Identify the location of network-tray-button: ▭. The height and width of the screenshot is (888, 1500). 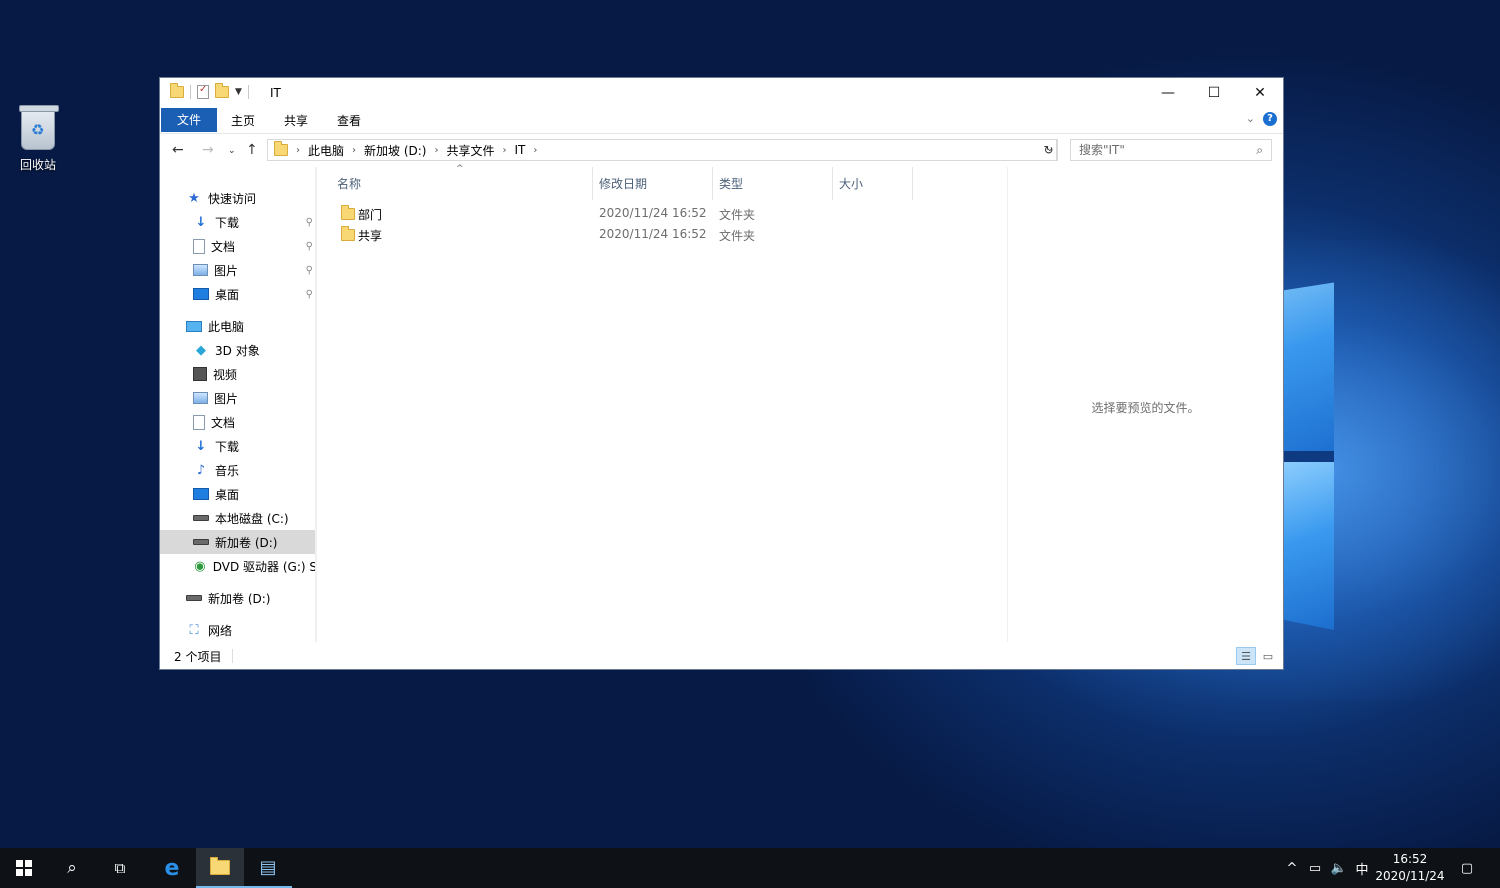
(1315, 868).